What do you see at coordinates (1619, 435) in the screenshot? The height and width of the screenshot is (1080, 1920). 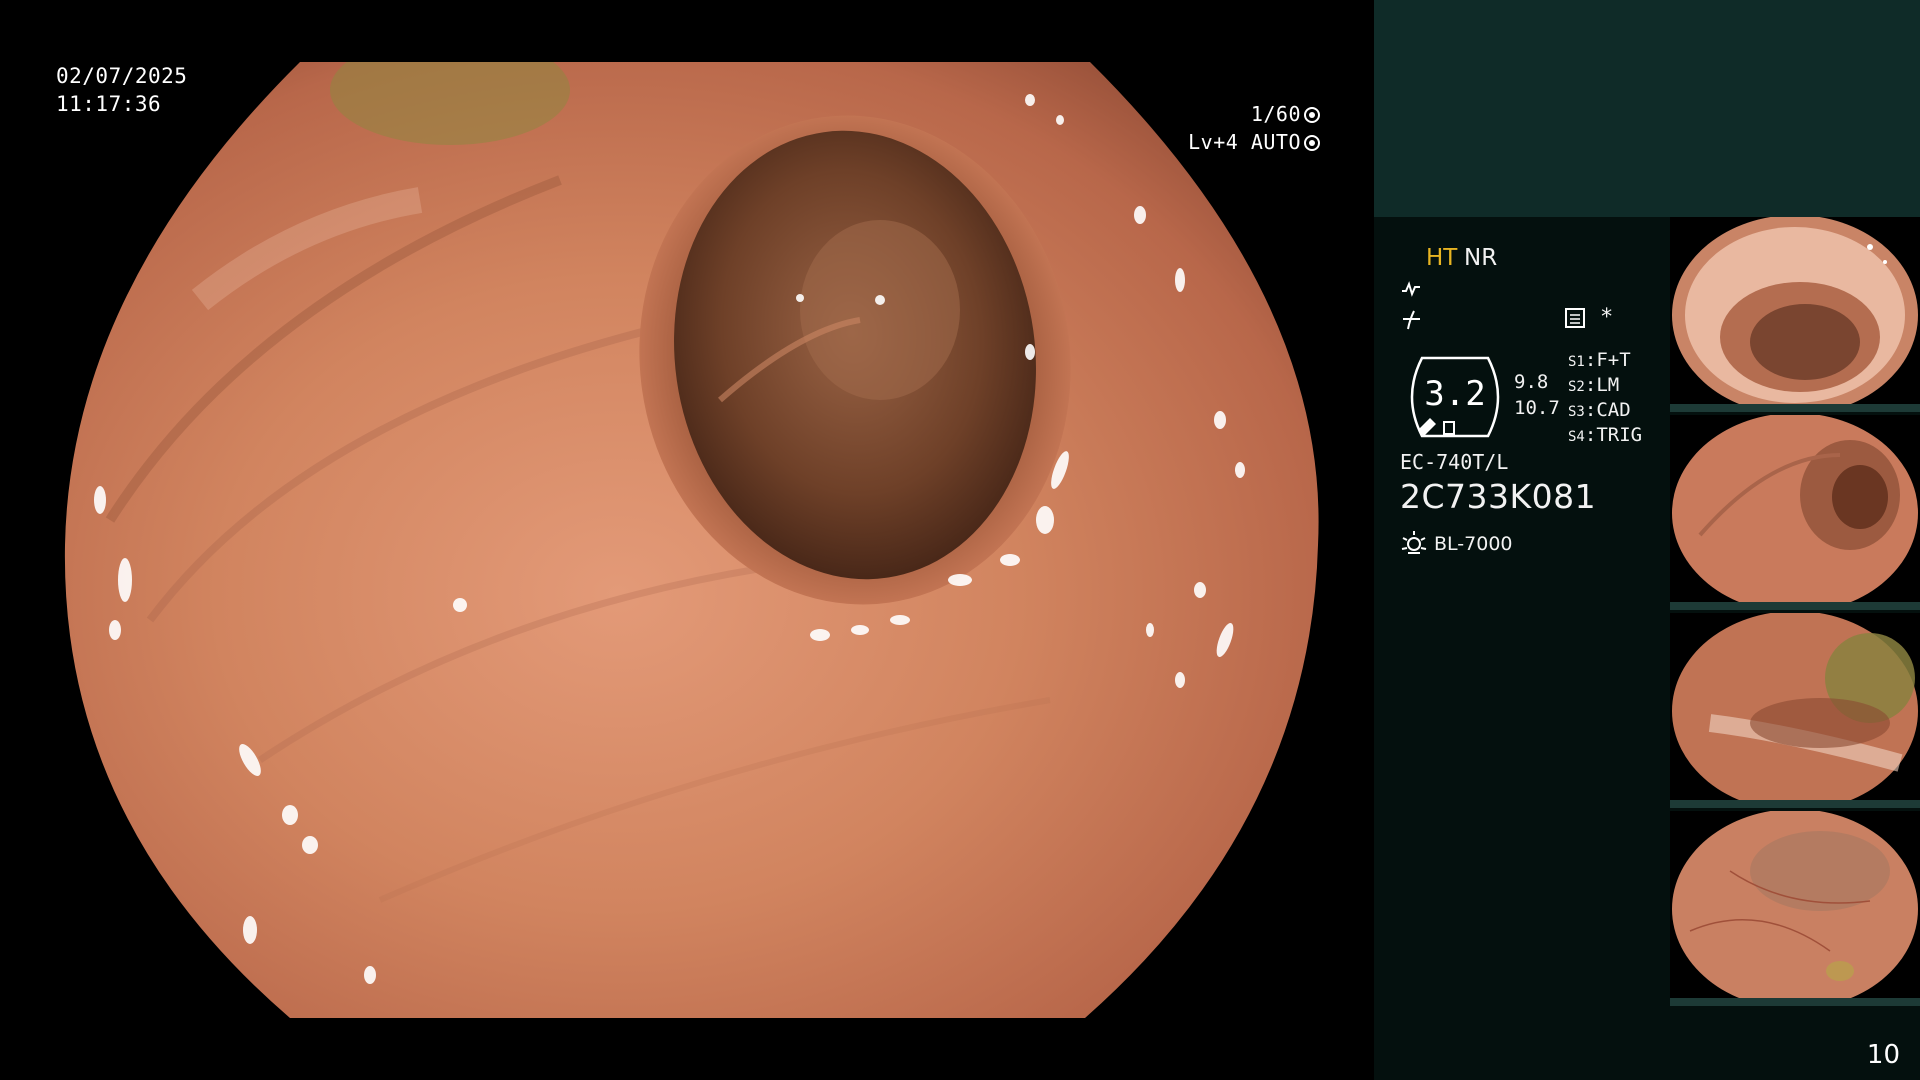 I see `switch-label: TRIG` at bounding box center [1619, 435].